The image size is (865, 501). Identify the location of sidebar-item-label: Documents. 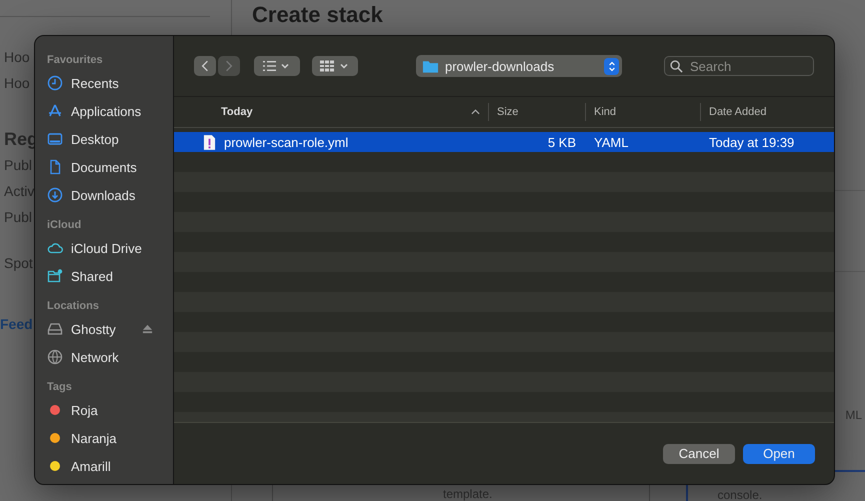
(104, 167).